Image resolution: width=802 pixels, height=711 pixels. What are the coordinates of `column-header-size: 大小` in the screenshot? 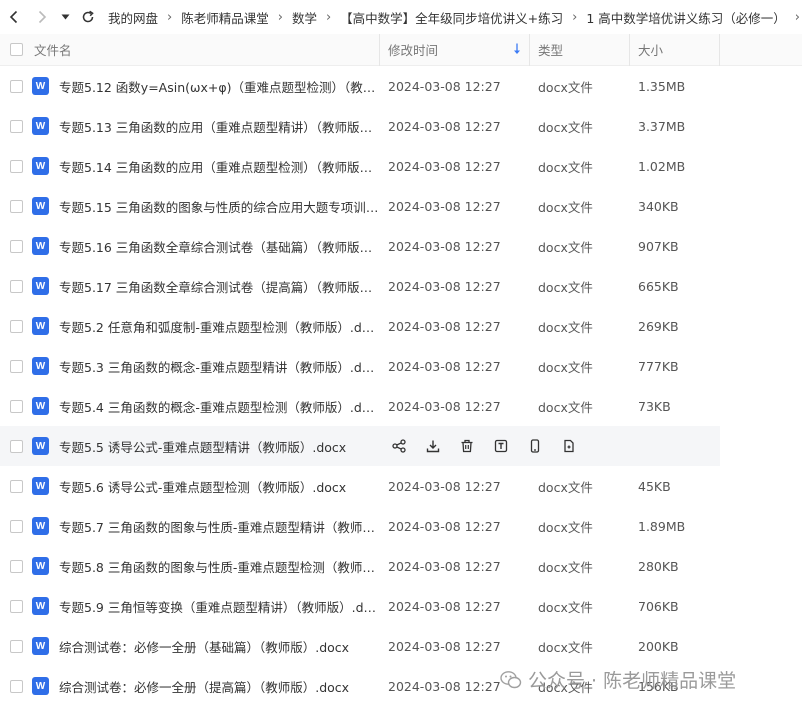 It's located at (675, 49).